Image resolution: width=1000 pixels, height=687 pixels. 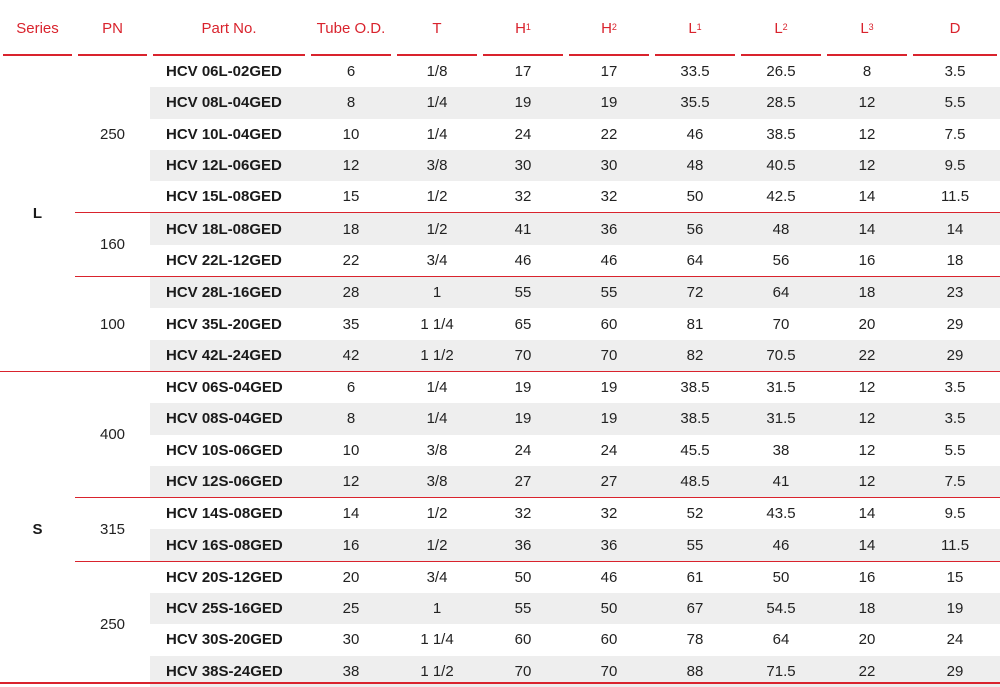 What do you see at coordinates (229, 28) in the screenshot?
I see `header-part-no: Part No.` at bounding box center [229, 28].